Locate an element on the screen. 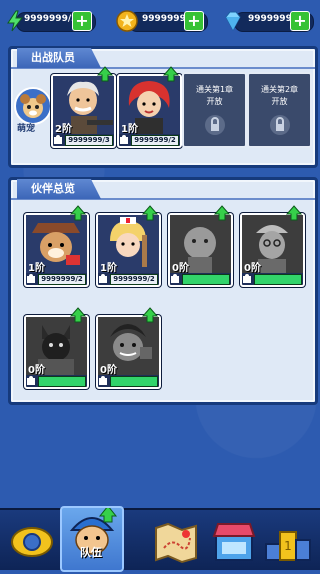 Image resolution: width=320 pixels, height=574 pixels. locked-slot-line1: 通关第2章 is located at coordinates (279, 89).